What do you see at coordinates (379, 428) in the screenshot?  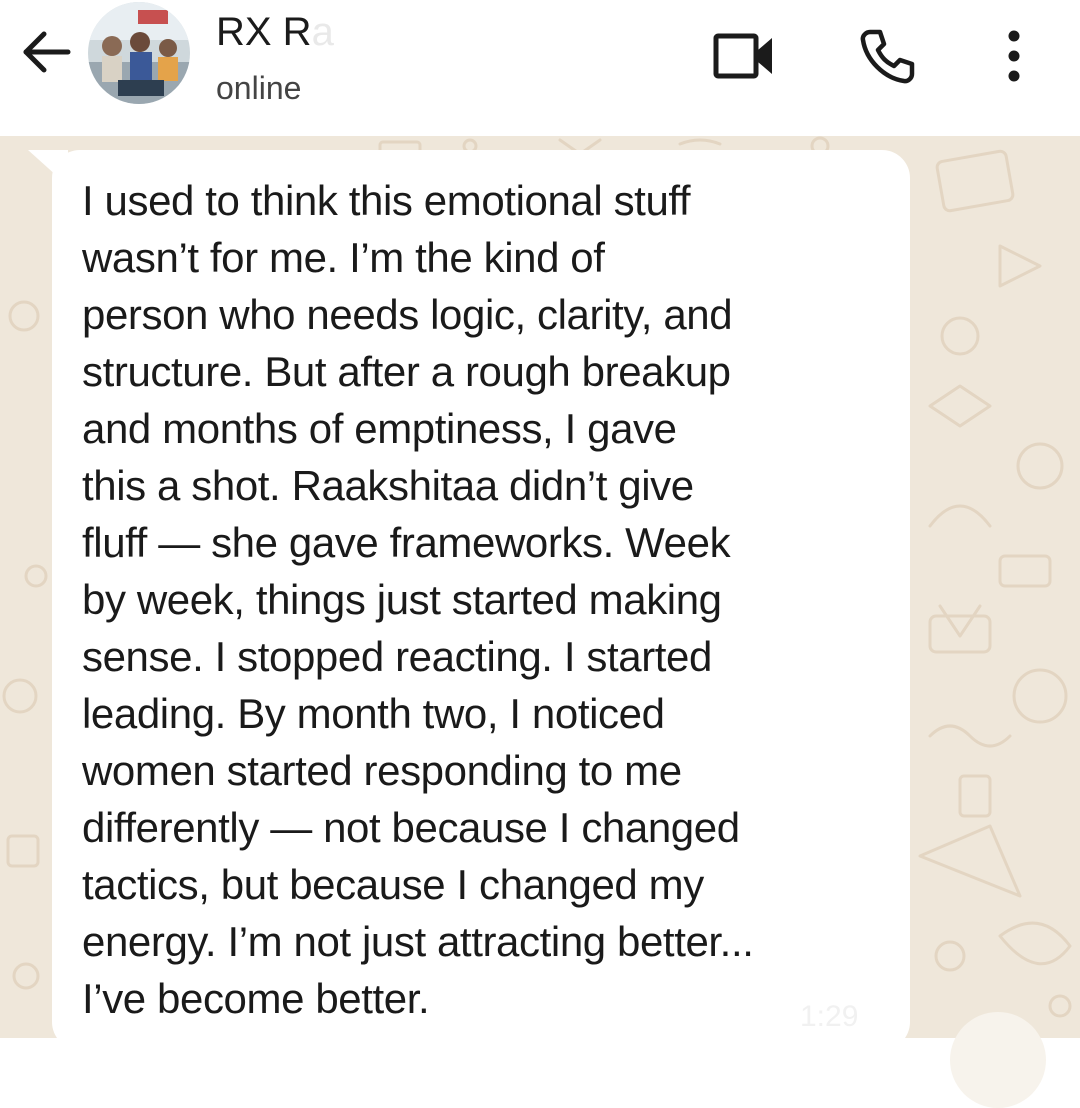 I see `message-line: and months of emptiness, I gave` at bounding box center [379, 428].